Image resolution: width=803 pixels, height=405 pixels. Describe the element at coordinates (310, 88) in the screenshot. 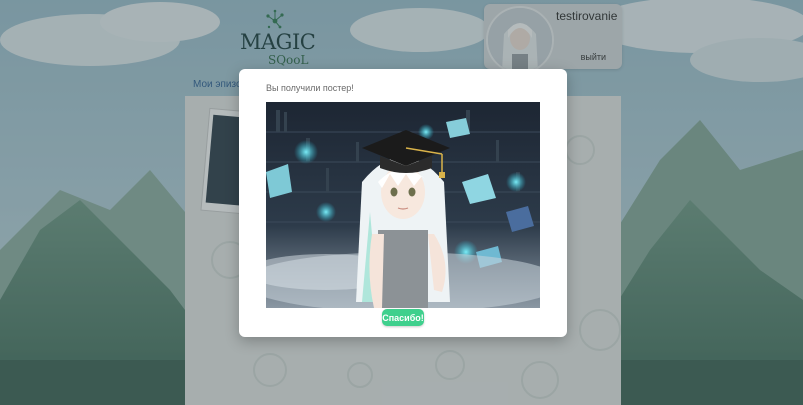

I see `dialog-title: Вы получили постер!` at that location.